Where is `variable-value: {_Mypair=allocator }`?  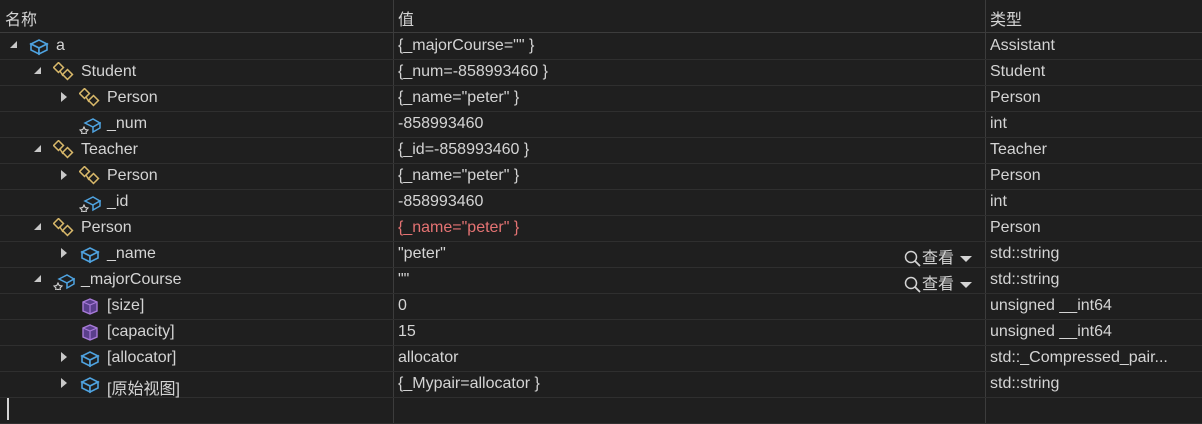
variable-value: {_Mypair=allocator } is located at coordinates (469, 384).